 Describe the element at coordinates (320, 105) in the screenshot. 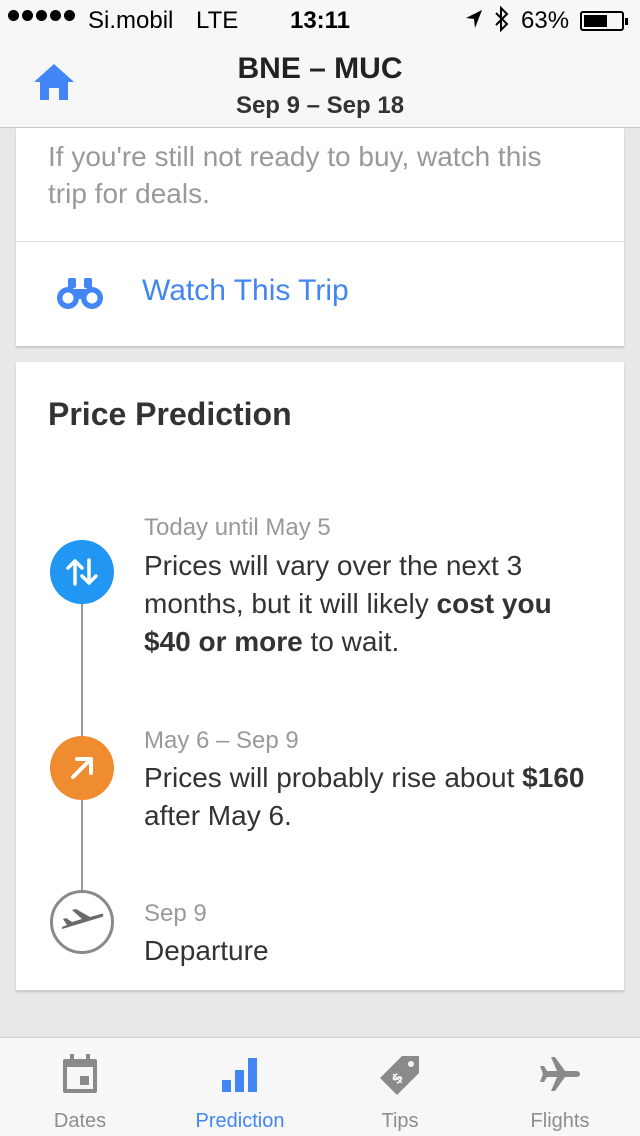

I see `trip-dates: Sep 9 – Sep 18` at that location.